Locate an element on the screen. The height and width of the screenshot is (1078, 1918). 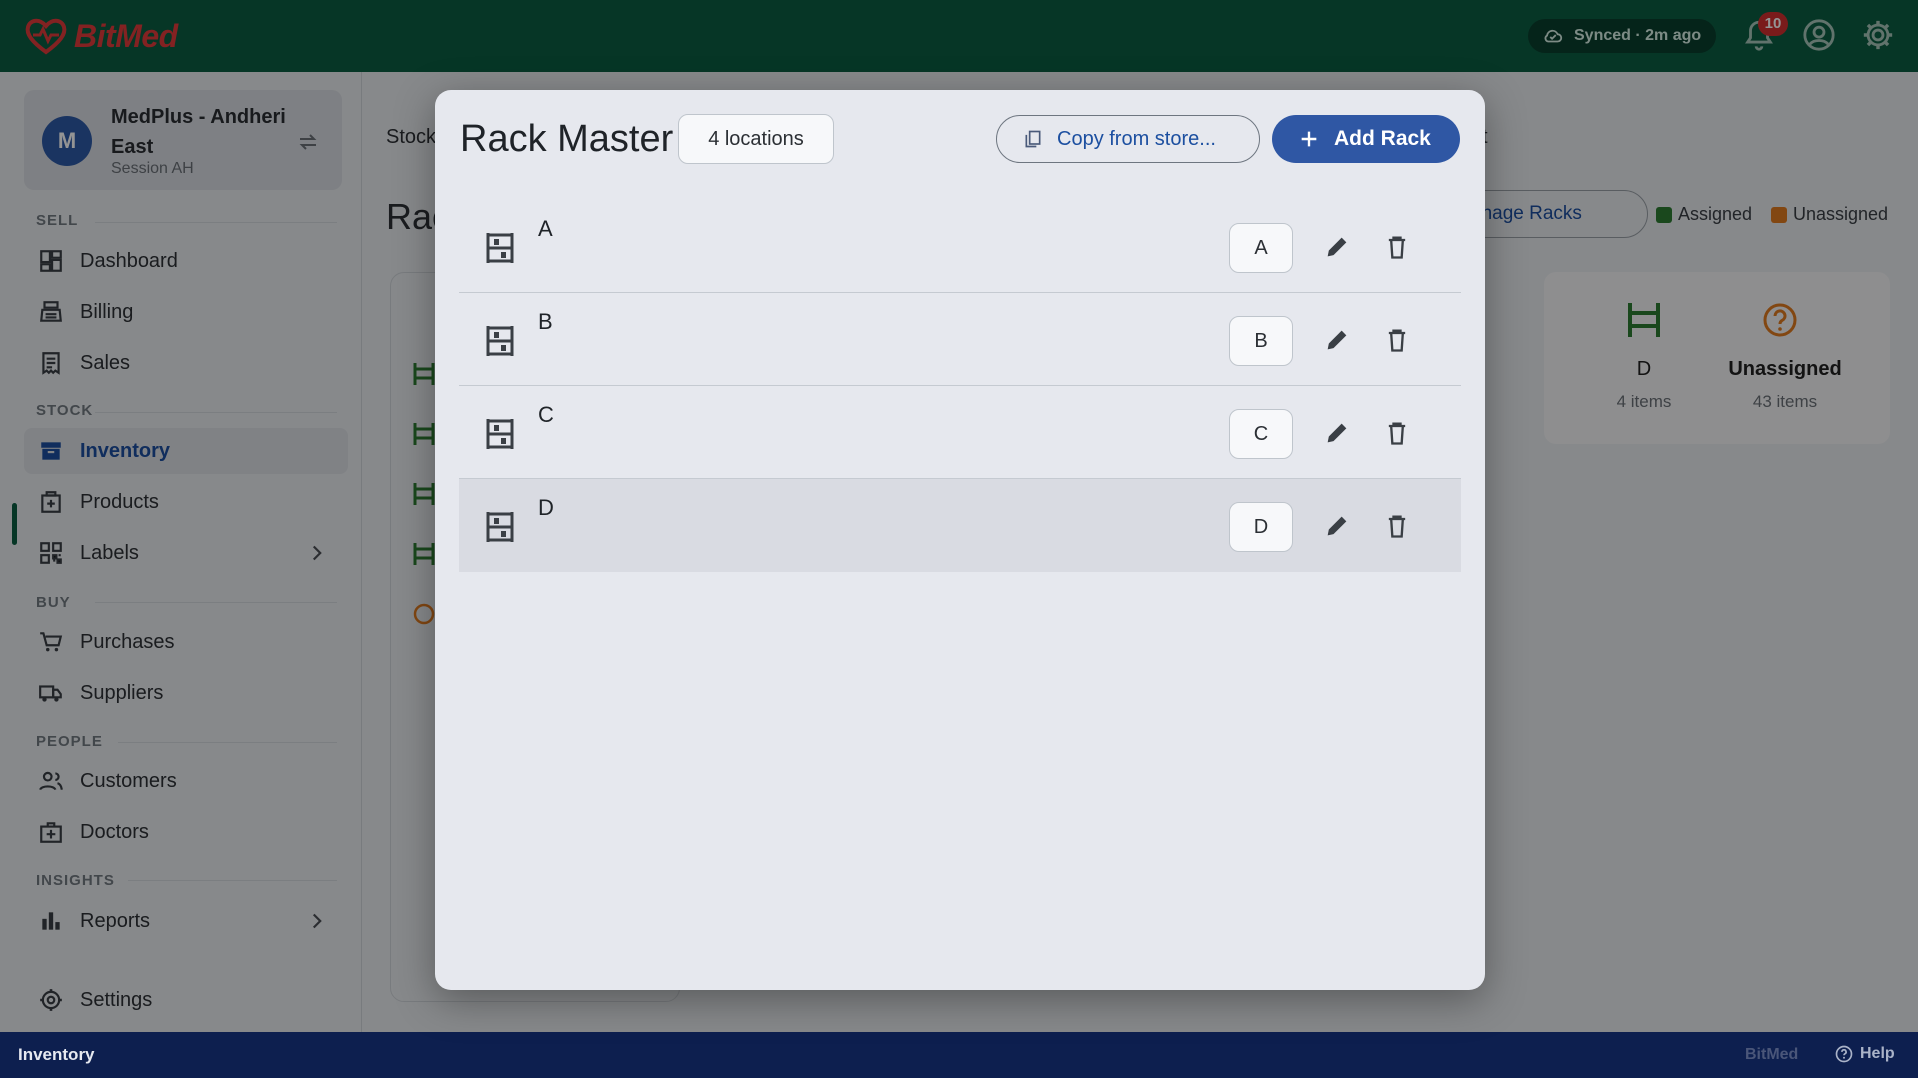
add-rack-button: Add Rack is located at coordinates (1366, 139).